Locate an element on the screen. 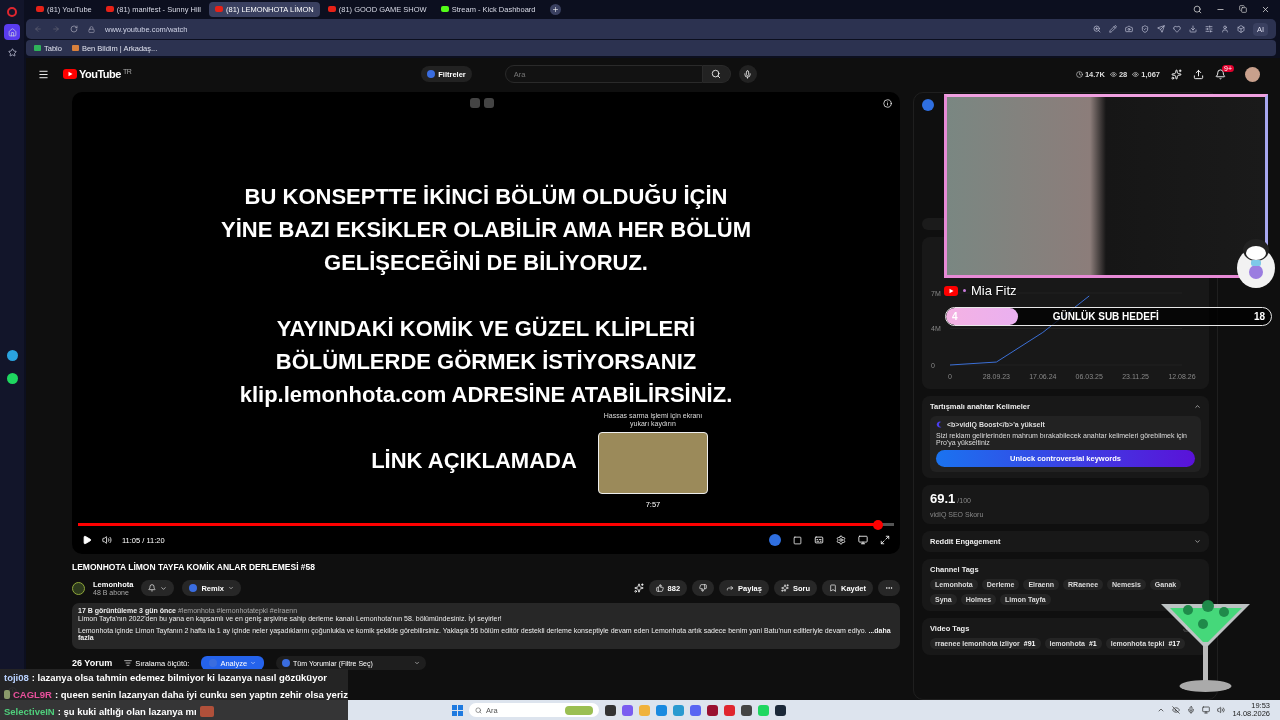  dislike-button is located at coordinates (703, 588).